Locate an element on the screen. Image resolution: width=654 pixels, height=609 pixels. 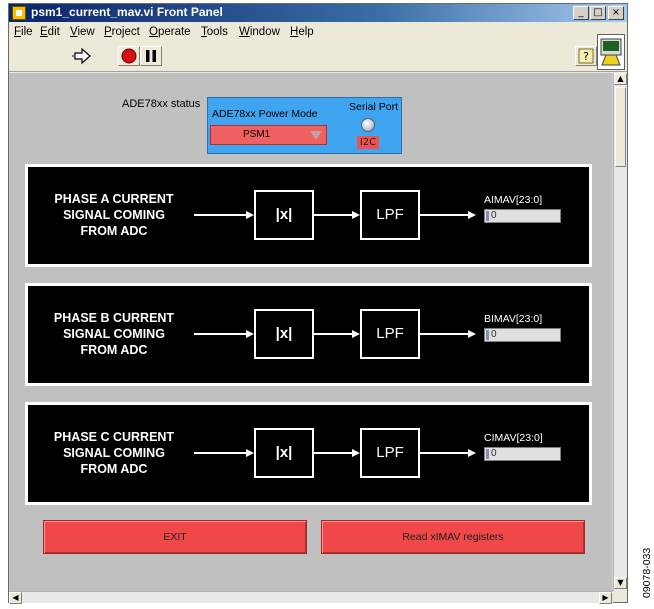
menu-operate: Operate is located at coordinates (170, 32).